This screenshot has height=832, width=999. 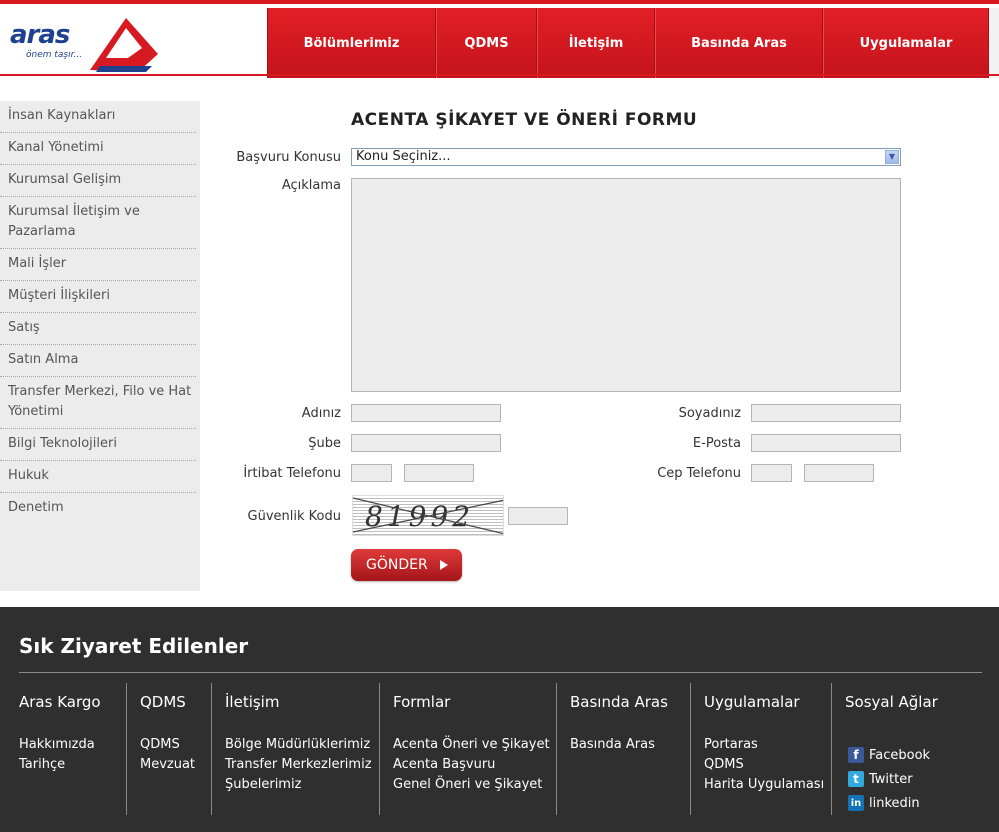 I want to click on page-title: ACENTA ŞİKAYET VE ÖNERİ FORMU, so click(x=524, y=120).